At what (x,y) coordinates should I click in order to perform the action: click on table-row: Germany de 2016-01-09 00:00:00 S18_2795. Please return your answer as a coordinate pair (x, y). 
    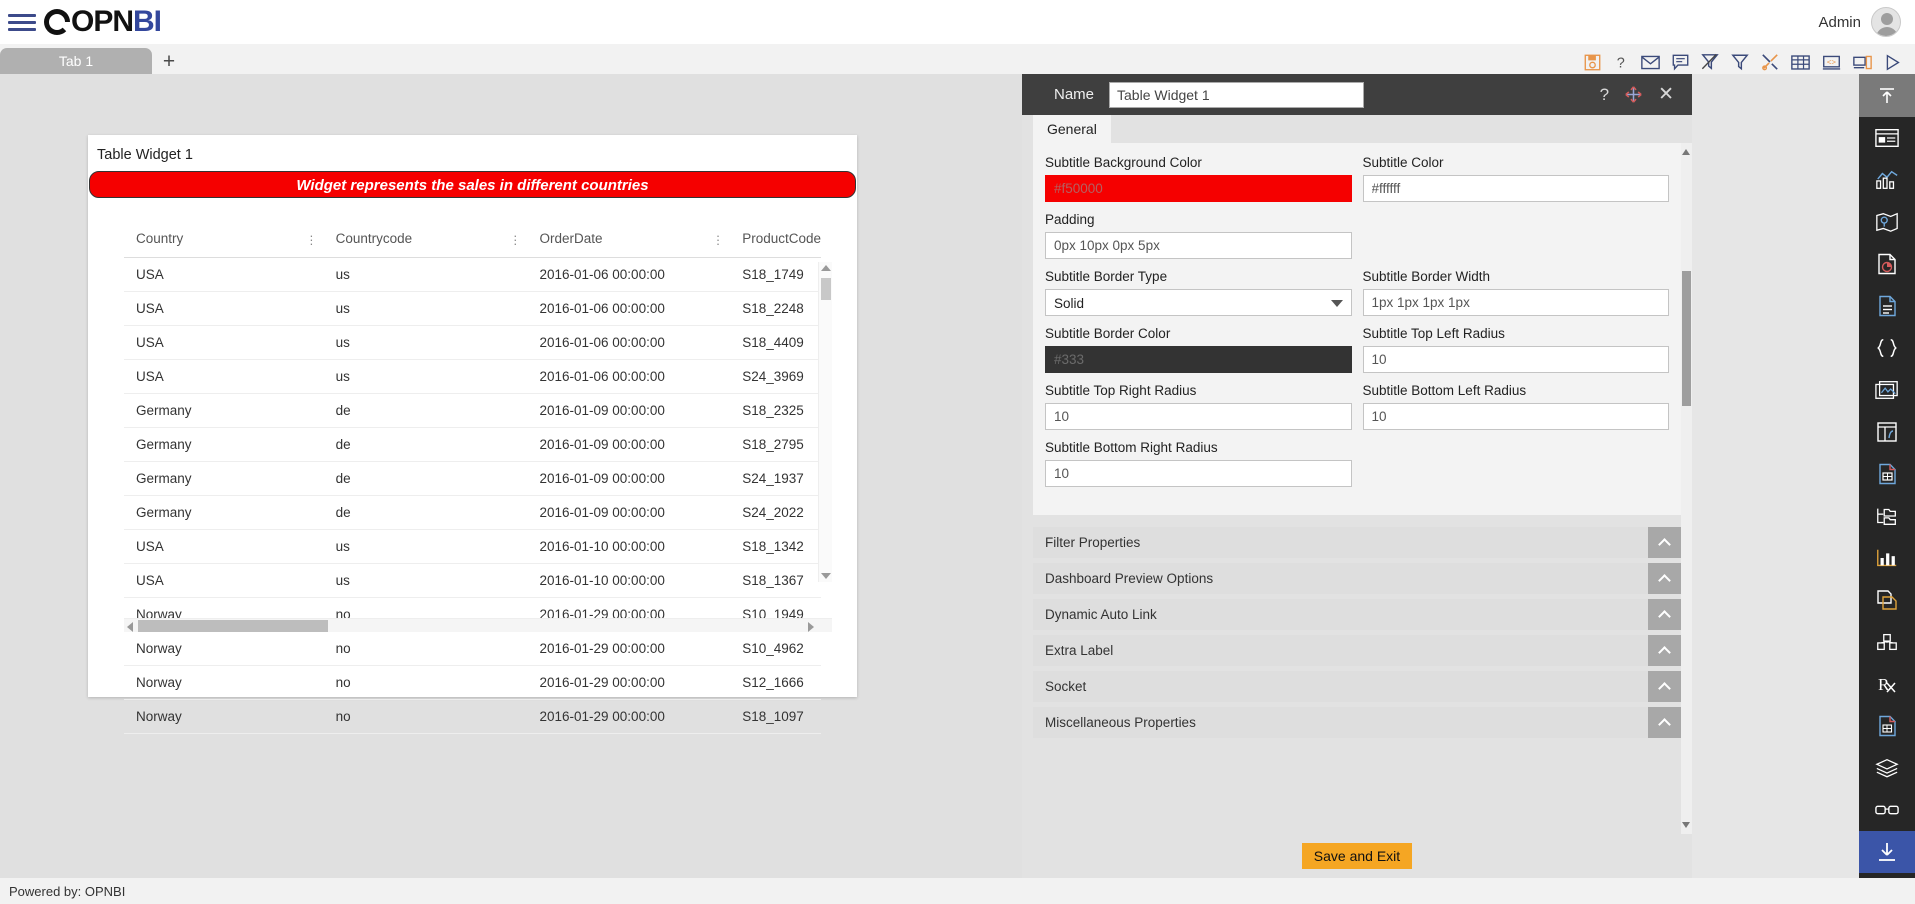
    Looking at the image, I should click on (472, 444).